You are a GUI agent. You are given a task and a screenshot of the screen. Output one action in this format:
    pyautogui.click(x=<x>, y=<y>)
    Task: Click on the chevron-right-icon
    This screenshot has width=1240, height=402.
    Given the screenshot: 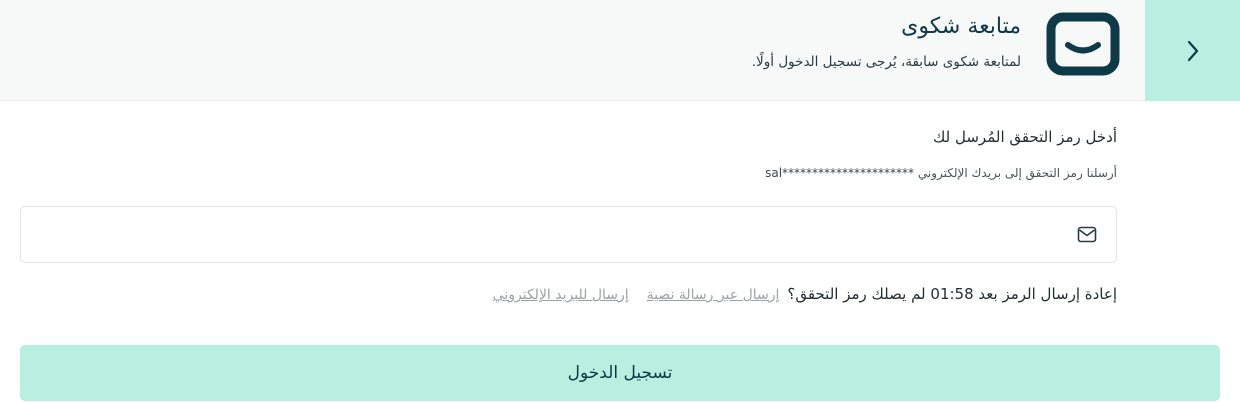 What is the action you would take?
    pyautogui.click(x=1192, y=50)
    